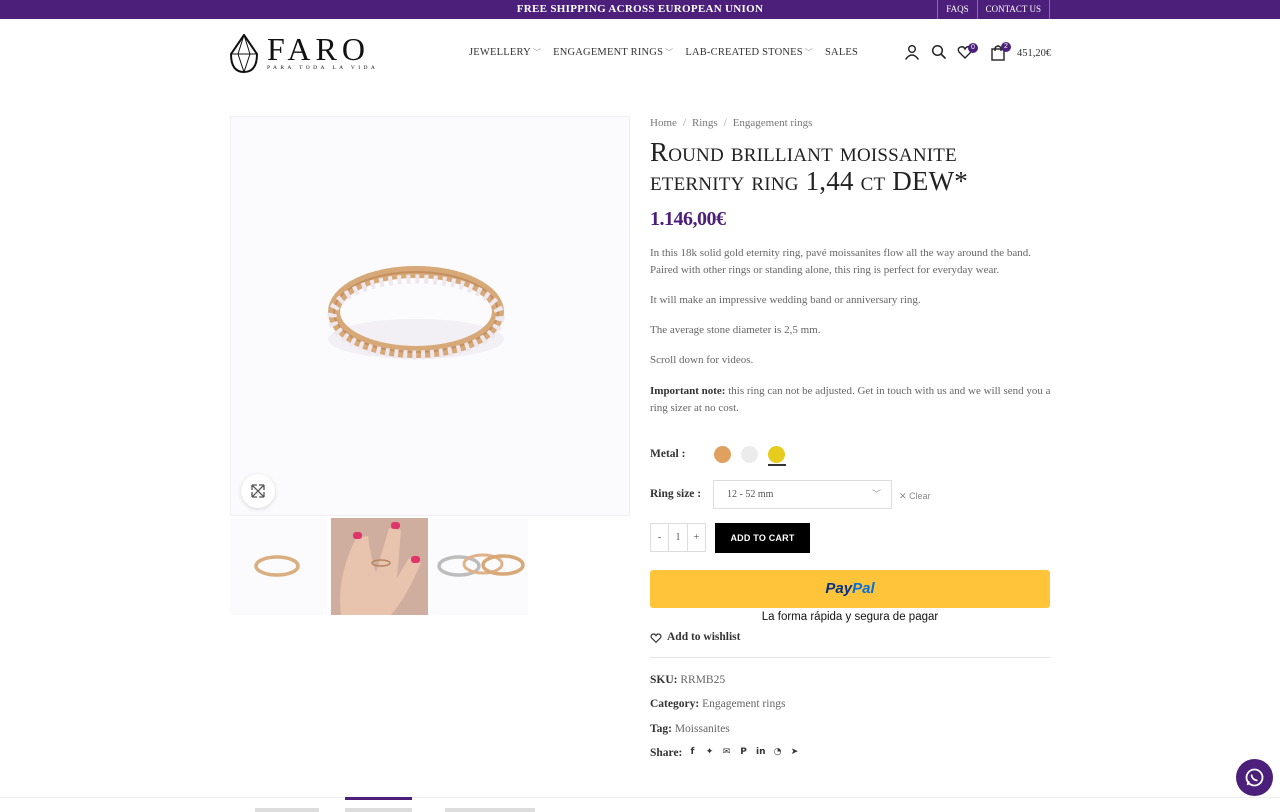  I want to click on nav-item-lab-created-stones: LAB-CREATED STONES ﹀, so click(749, 52).